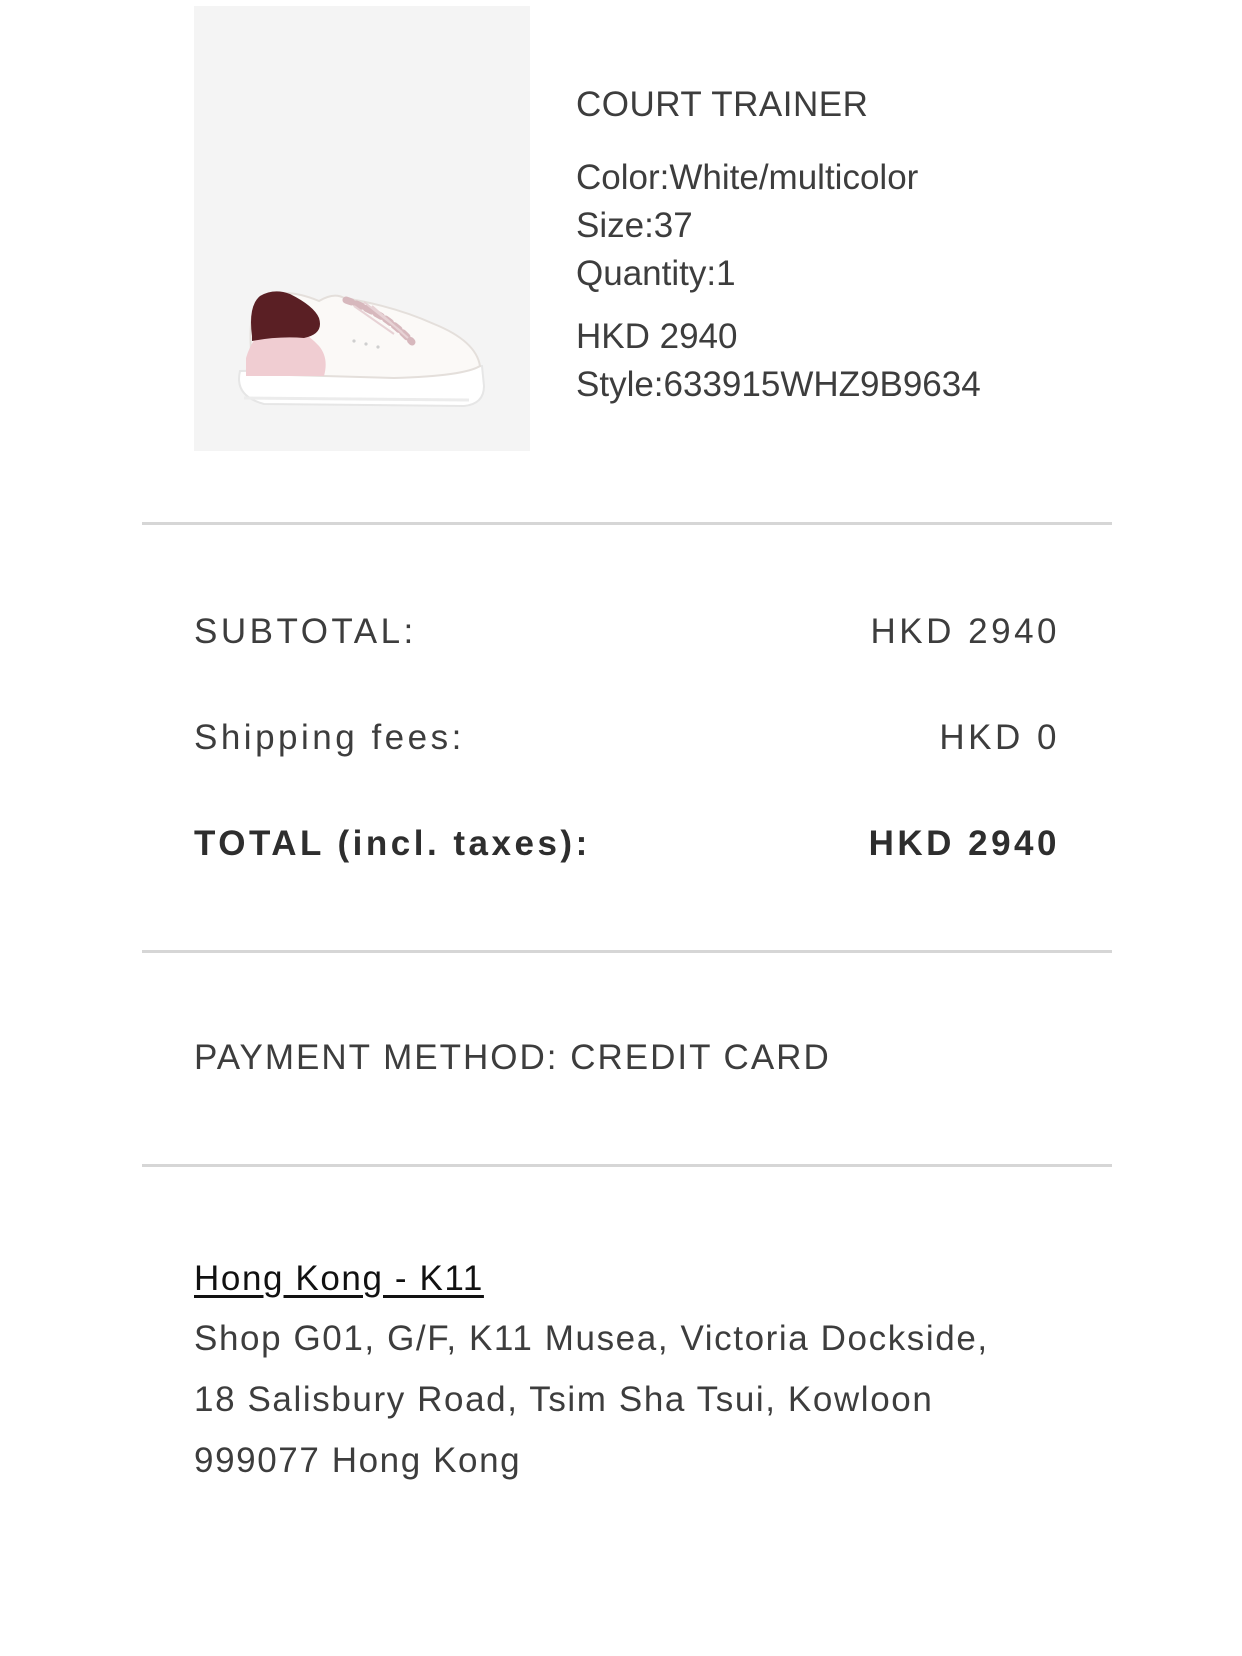 The height and width of the screenshot is (1656, 1242). What do you see at coordinates (305, 631) in the screenshot?
I see `subtotal-label: SUBTOTAL:` at bounding box center [305, 631].